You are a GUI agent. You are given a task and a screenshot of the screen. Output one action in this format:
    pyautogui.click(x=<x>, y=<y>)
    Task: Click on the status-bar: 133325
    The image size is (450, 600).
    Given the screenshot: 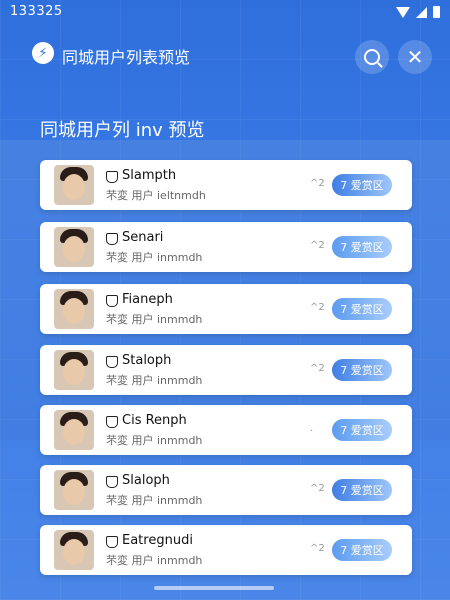 What is the action you would take?
    pyautogui.click(x=225, y=13)
    